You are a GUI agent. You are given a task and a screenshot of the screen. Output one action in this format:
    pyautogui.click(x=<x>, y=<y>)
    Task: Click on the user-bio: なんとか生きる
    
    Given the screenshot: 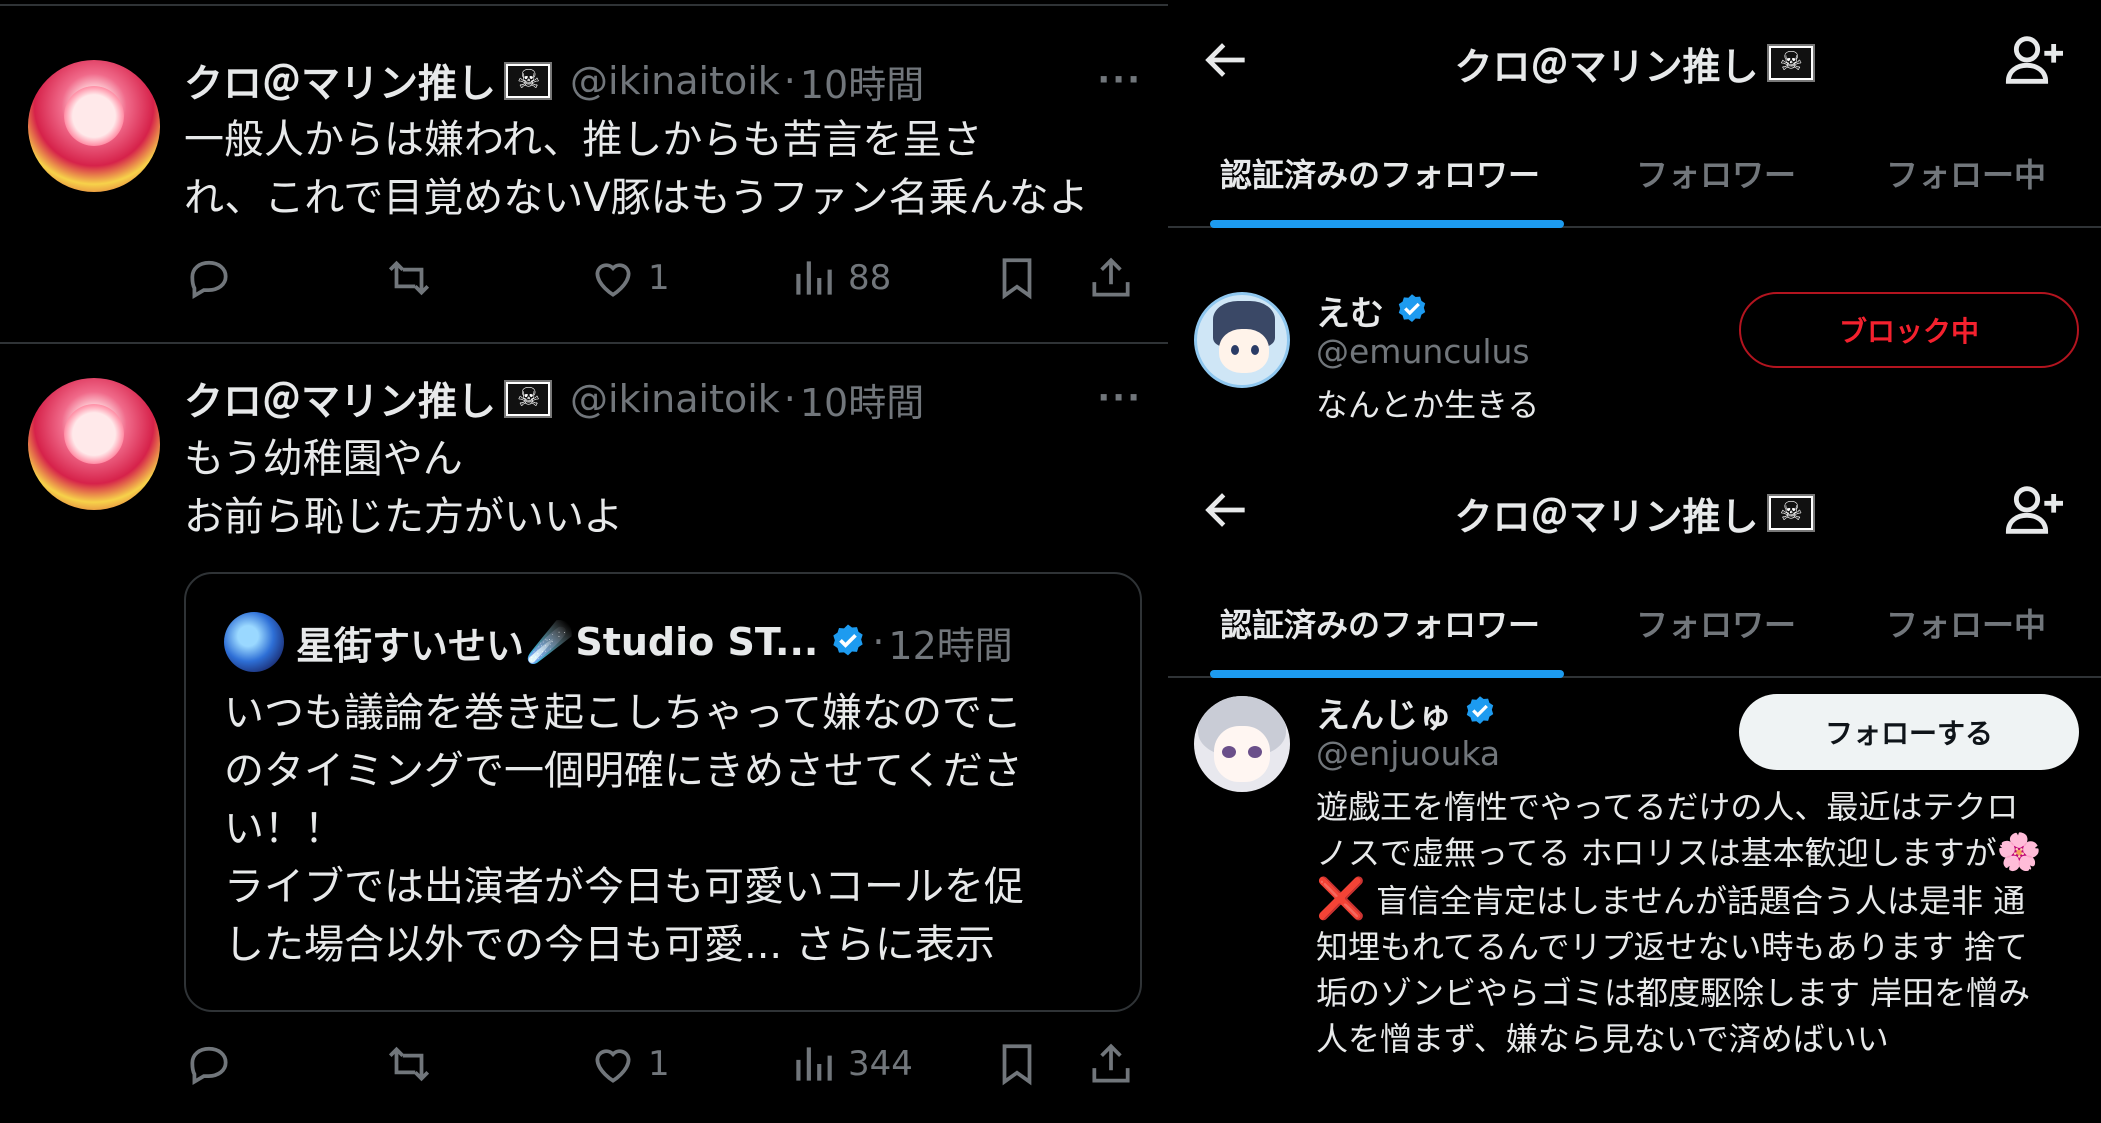 What is the action you would take?
    pyautogui.click(x=1428, y=405)
    